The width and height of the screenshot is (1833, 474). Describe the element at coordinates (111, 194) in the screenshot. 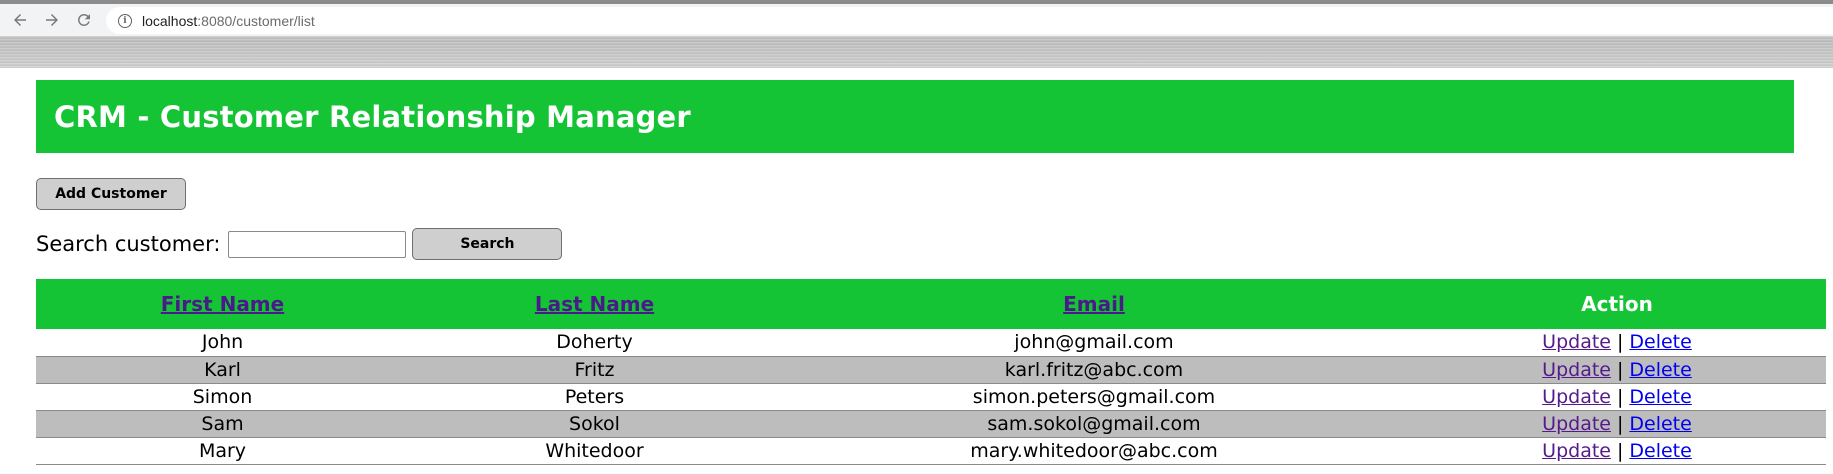

I see `add-customer-button: Add Customer` at that location.